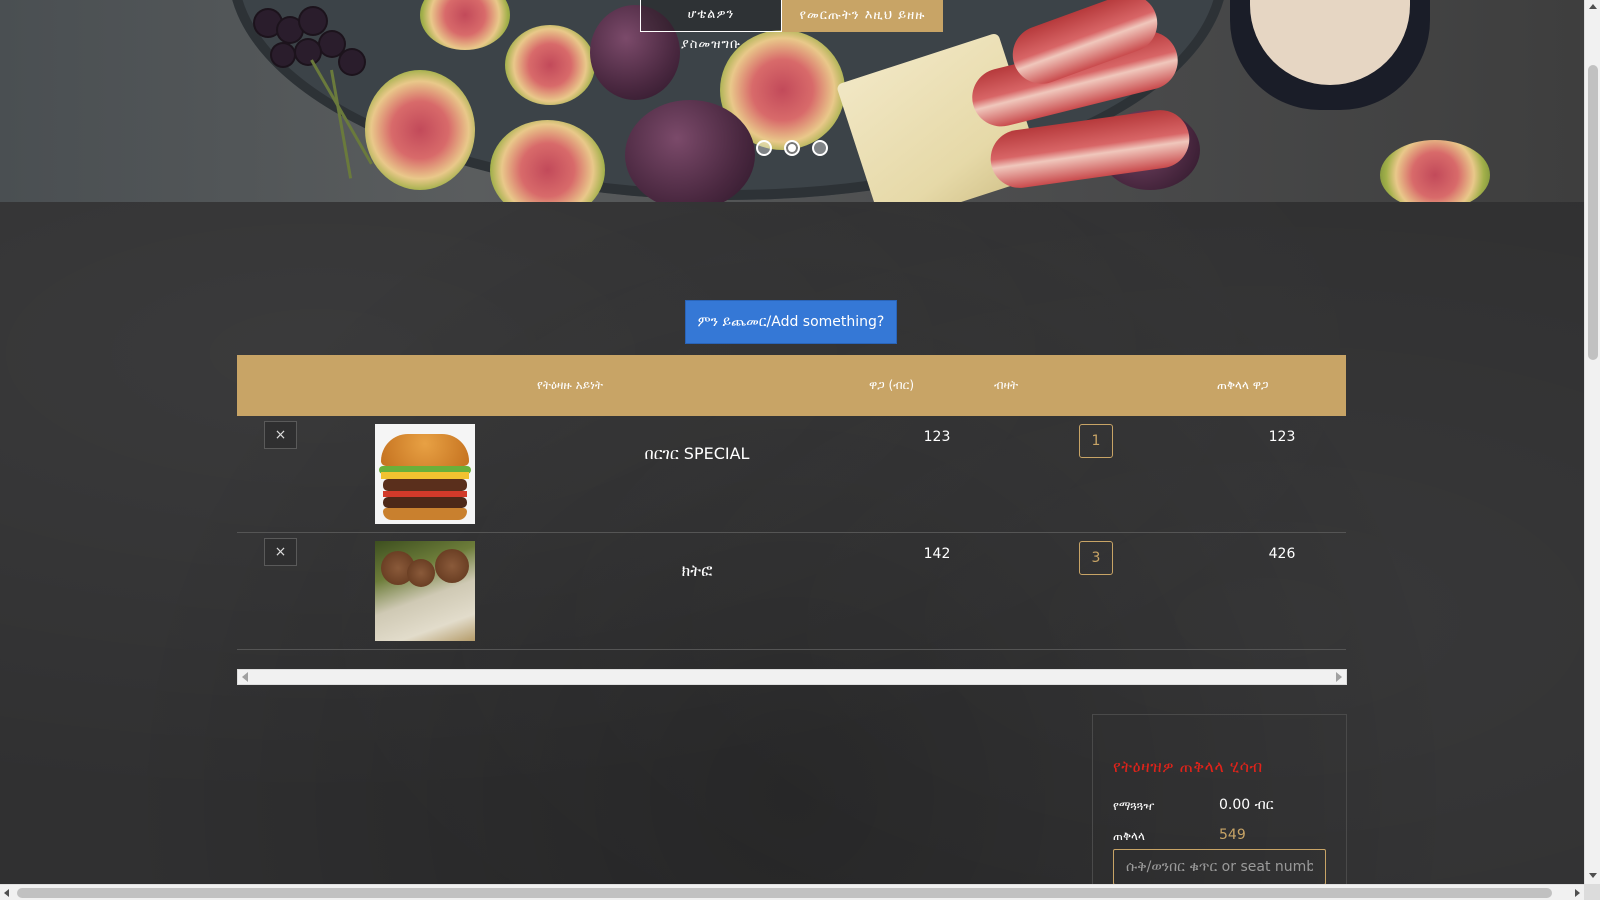  I want to click on item-price: 123, so click(937, 437).